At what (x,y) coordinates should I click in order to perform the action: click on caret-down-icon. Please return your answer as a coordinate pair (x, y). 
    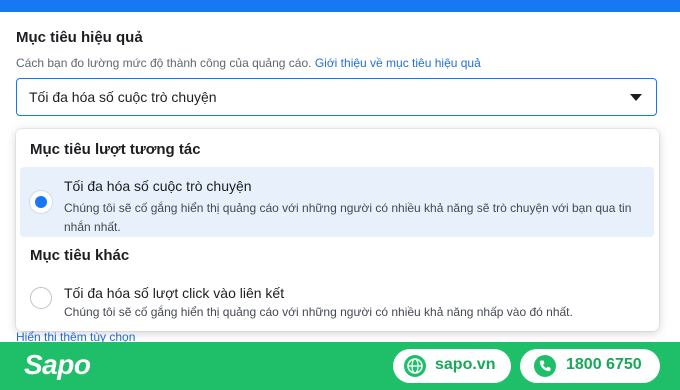
    Looking at the image, I should click on (636, 97).